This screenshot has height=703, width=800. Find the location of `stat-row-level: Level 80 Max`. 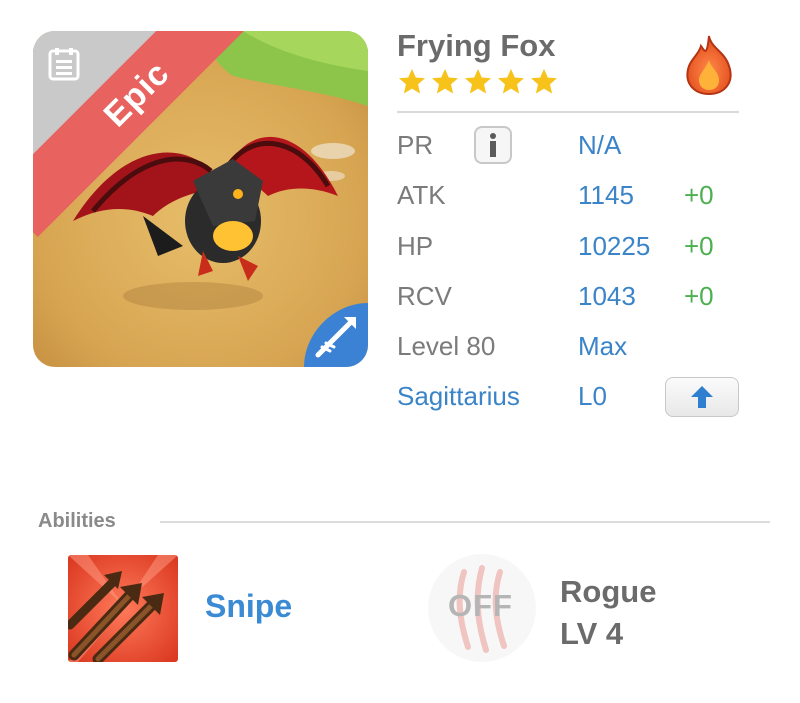

stat-row-level: Level 80 Max is located at coordinates (569, 351).